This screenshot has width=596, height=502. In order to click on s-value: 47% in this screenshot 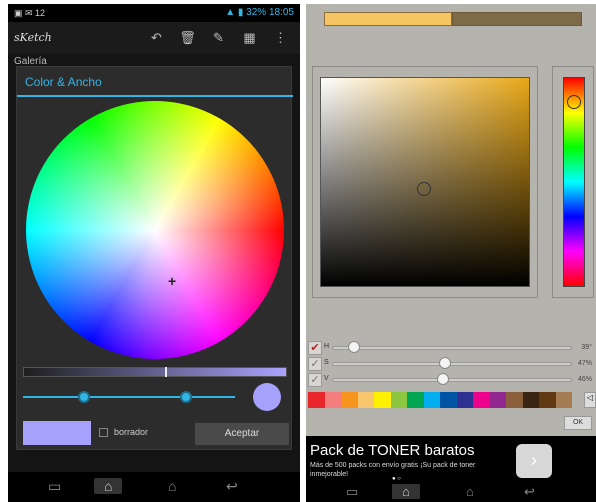, I will do `click(584, 363)`.